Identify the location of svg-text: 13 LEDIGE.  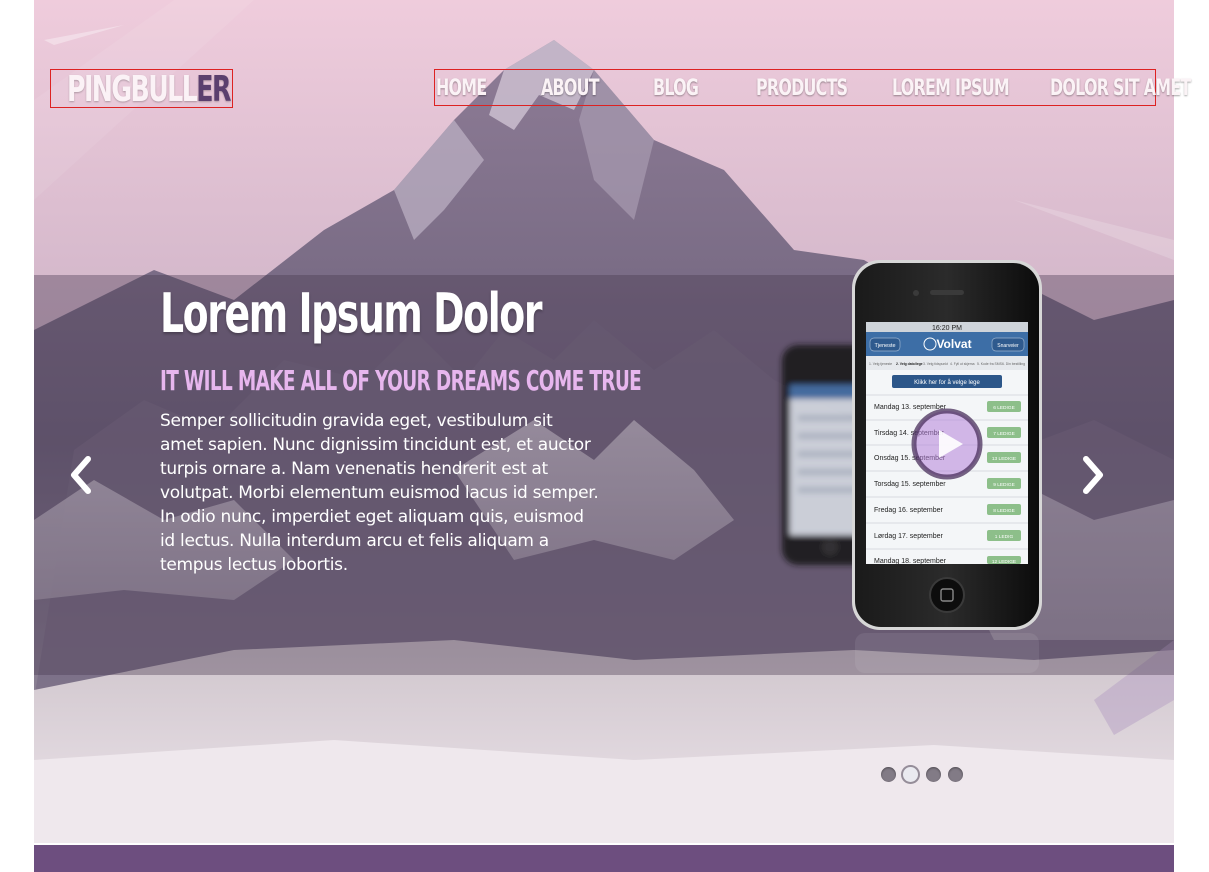
(1004, 459).